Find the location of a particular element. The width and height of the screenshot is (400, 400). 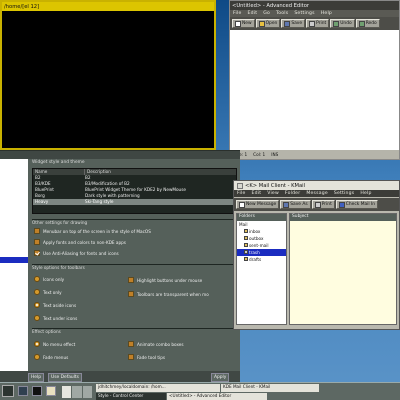

terminal-titlebar: /home/[el 12] is located at coordinates (108, 6).